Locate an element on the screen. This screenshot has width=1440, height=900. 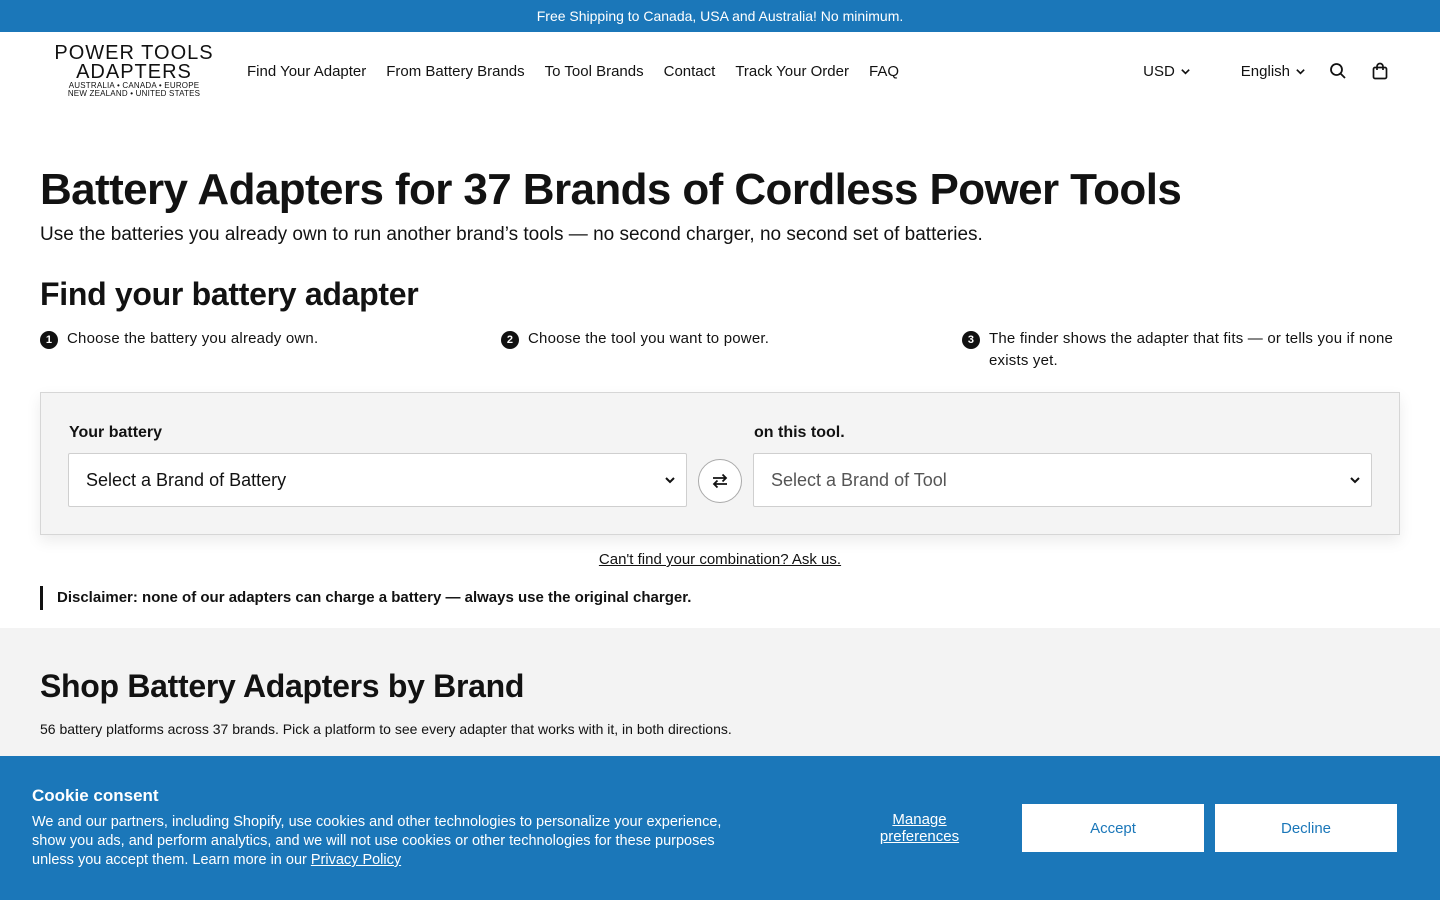
header-utilities: USD English is located at coordinates (1266, 71).